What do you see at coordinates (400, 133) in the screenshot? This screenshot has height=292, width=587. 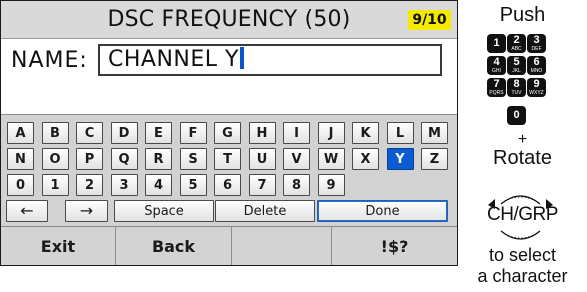 I see `key-l: L` at bounding box center [400, 133].